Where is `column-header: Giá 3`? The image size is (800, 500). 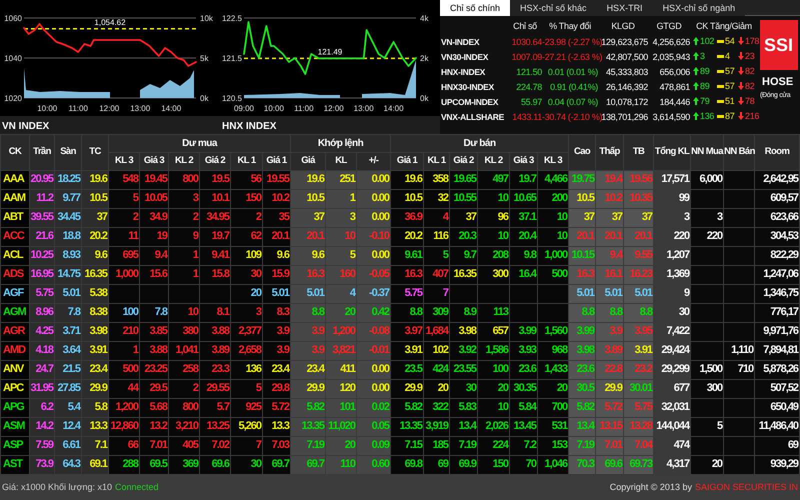
column-header: Giá 3 is located at coordinates (154, 161).